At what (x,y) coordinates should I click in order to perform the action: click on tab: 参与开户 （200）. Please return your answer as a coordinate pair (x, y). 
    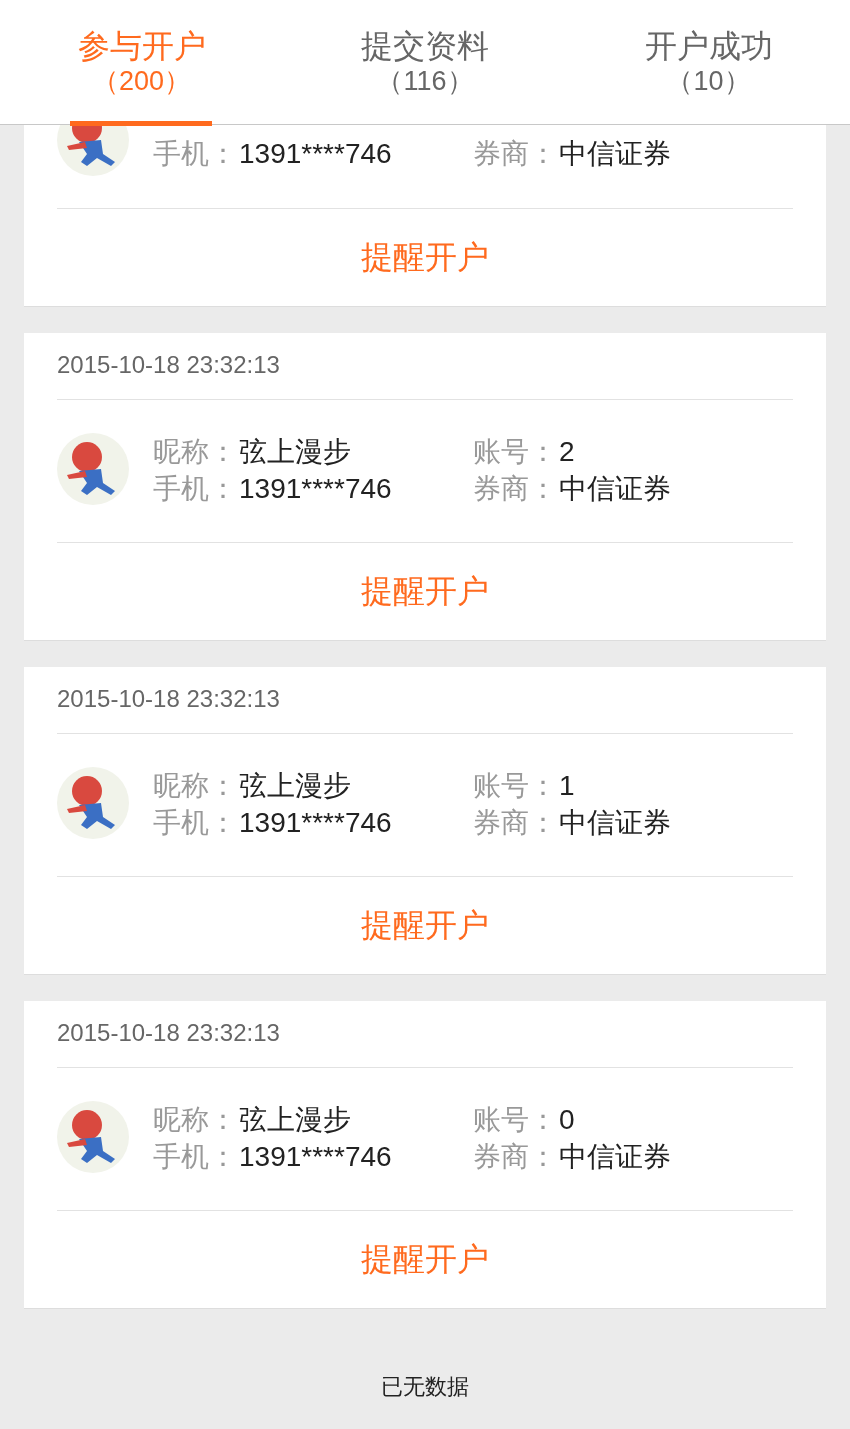
    Looking at the image, I should click on (141, 62).